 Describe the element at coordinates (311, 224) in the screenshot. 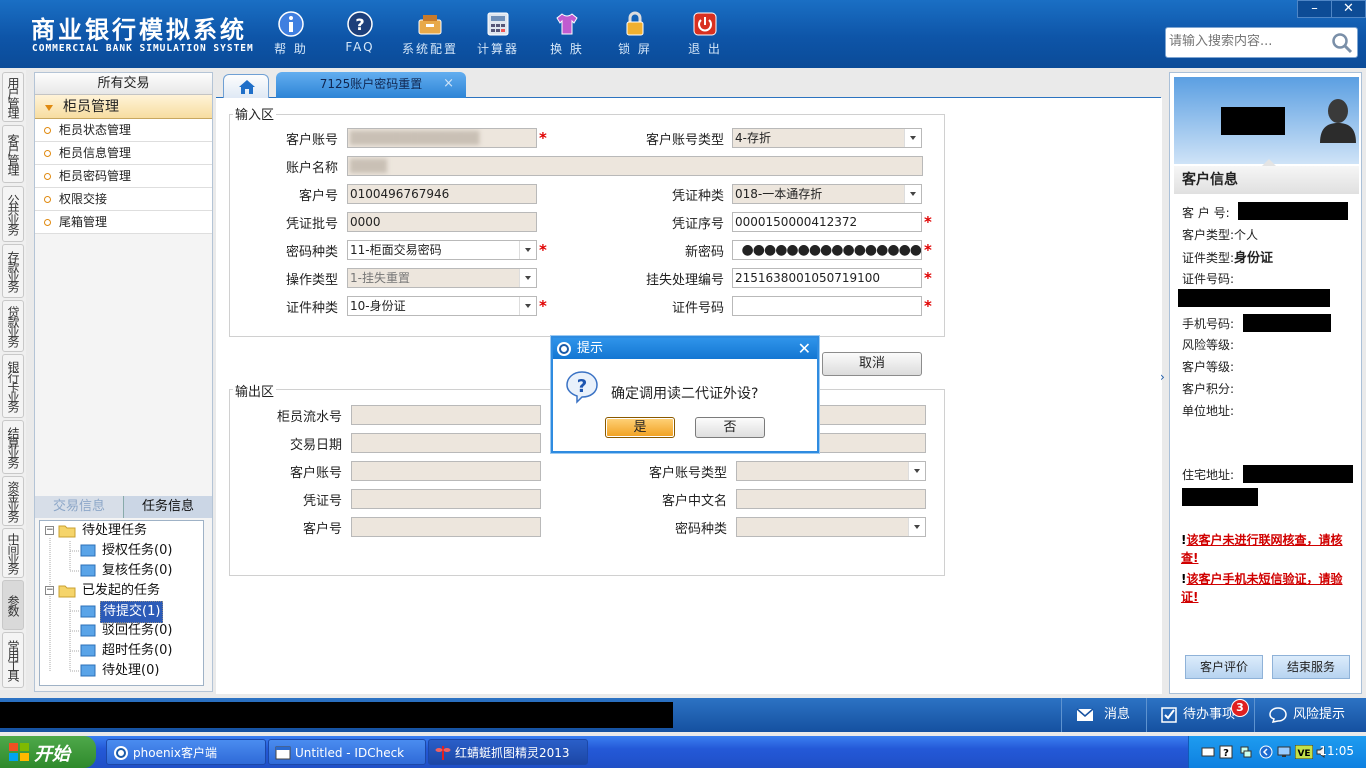

I see `label-voucher-batch: 凭证批号` at that location.